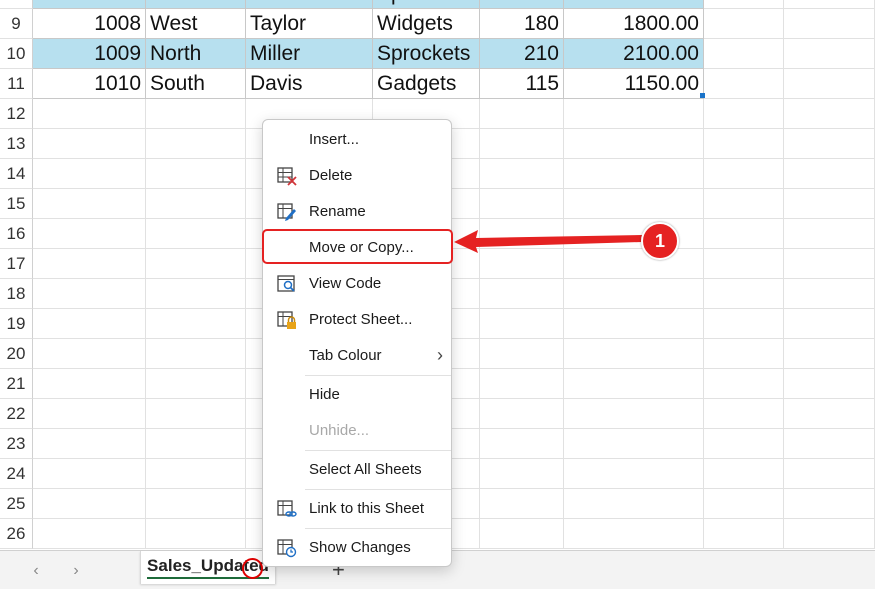 This screenshot has width=875, height=589. What do you see at coordinates (522, 24) in the screenshot?
I see `cell: 180` at bounding box center [522, 24].